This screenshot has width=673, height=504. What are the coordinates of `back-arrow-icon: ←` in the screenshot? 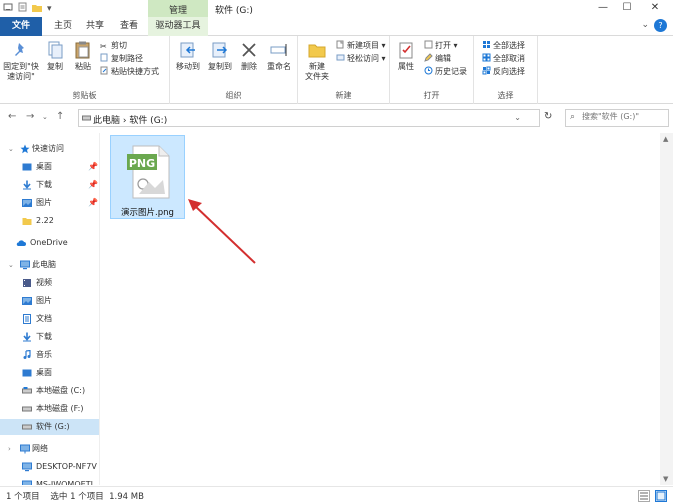 It's located at (12, 116).